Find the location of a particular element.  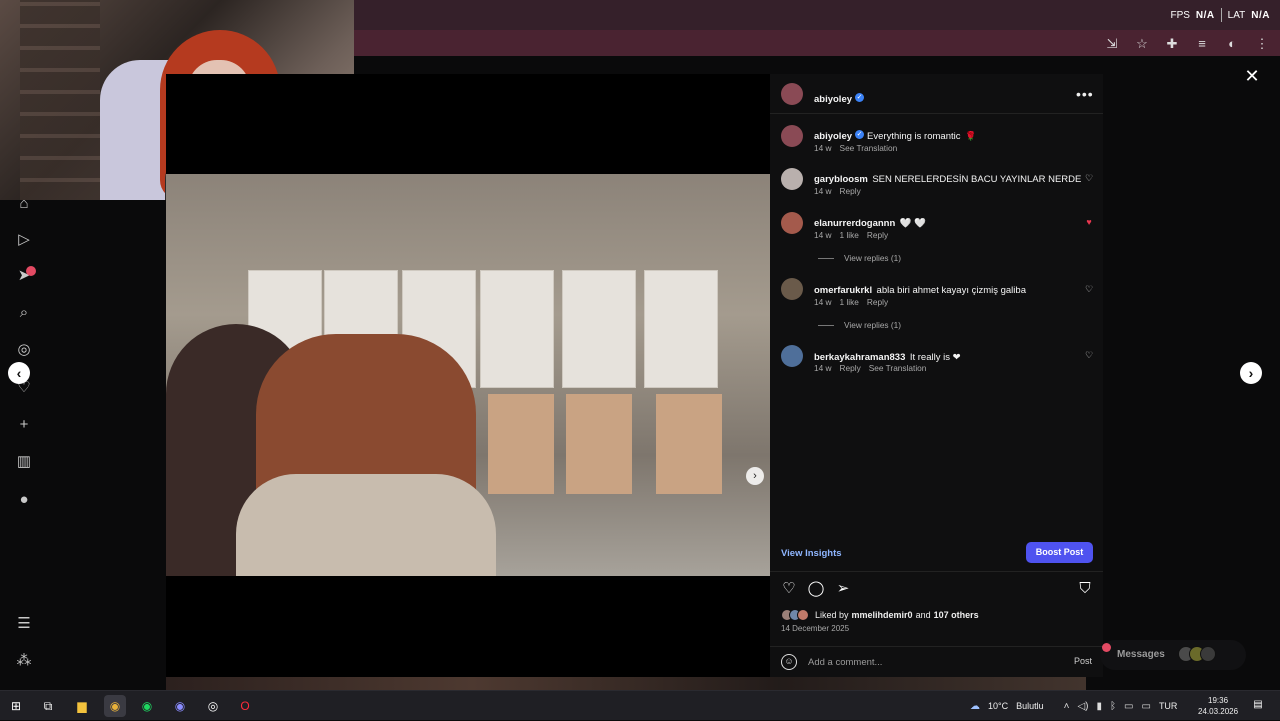

liked-by-user: mmelihdemir0 is located at coordinates (882, 615).